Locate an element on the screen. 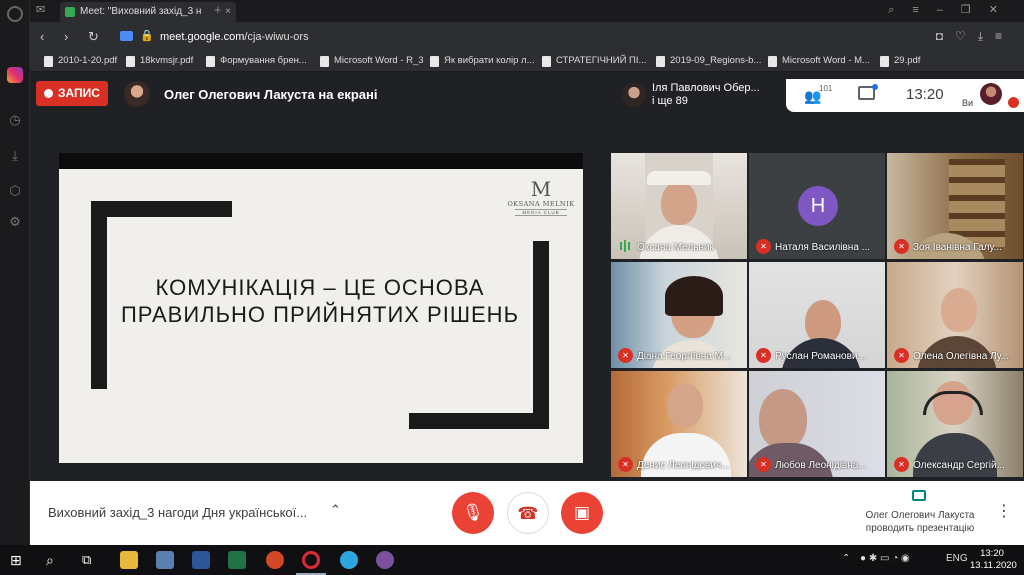 This screenshot has width=1024, height=575. mic-off-icon: 🎙 is located at coordinates (473, 512).